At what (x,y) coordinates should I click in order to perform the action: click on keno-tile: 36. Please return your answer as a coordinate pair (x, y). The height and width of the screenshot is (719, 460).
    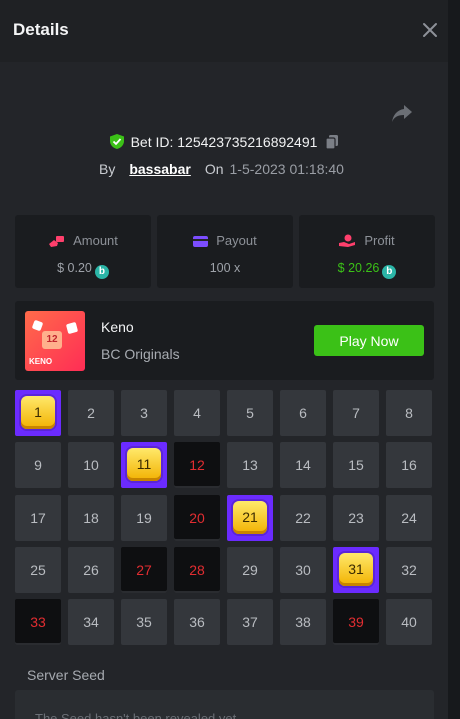
    Looking at the image, I should click on (197, 622).